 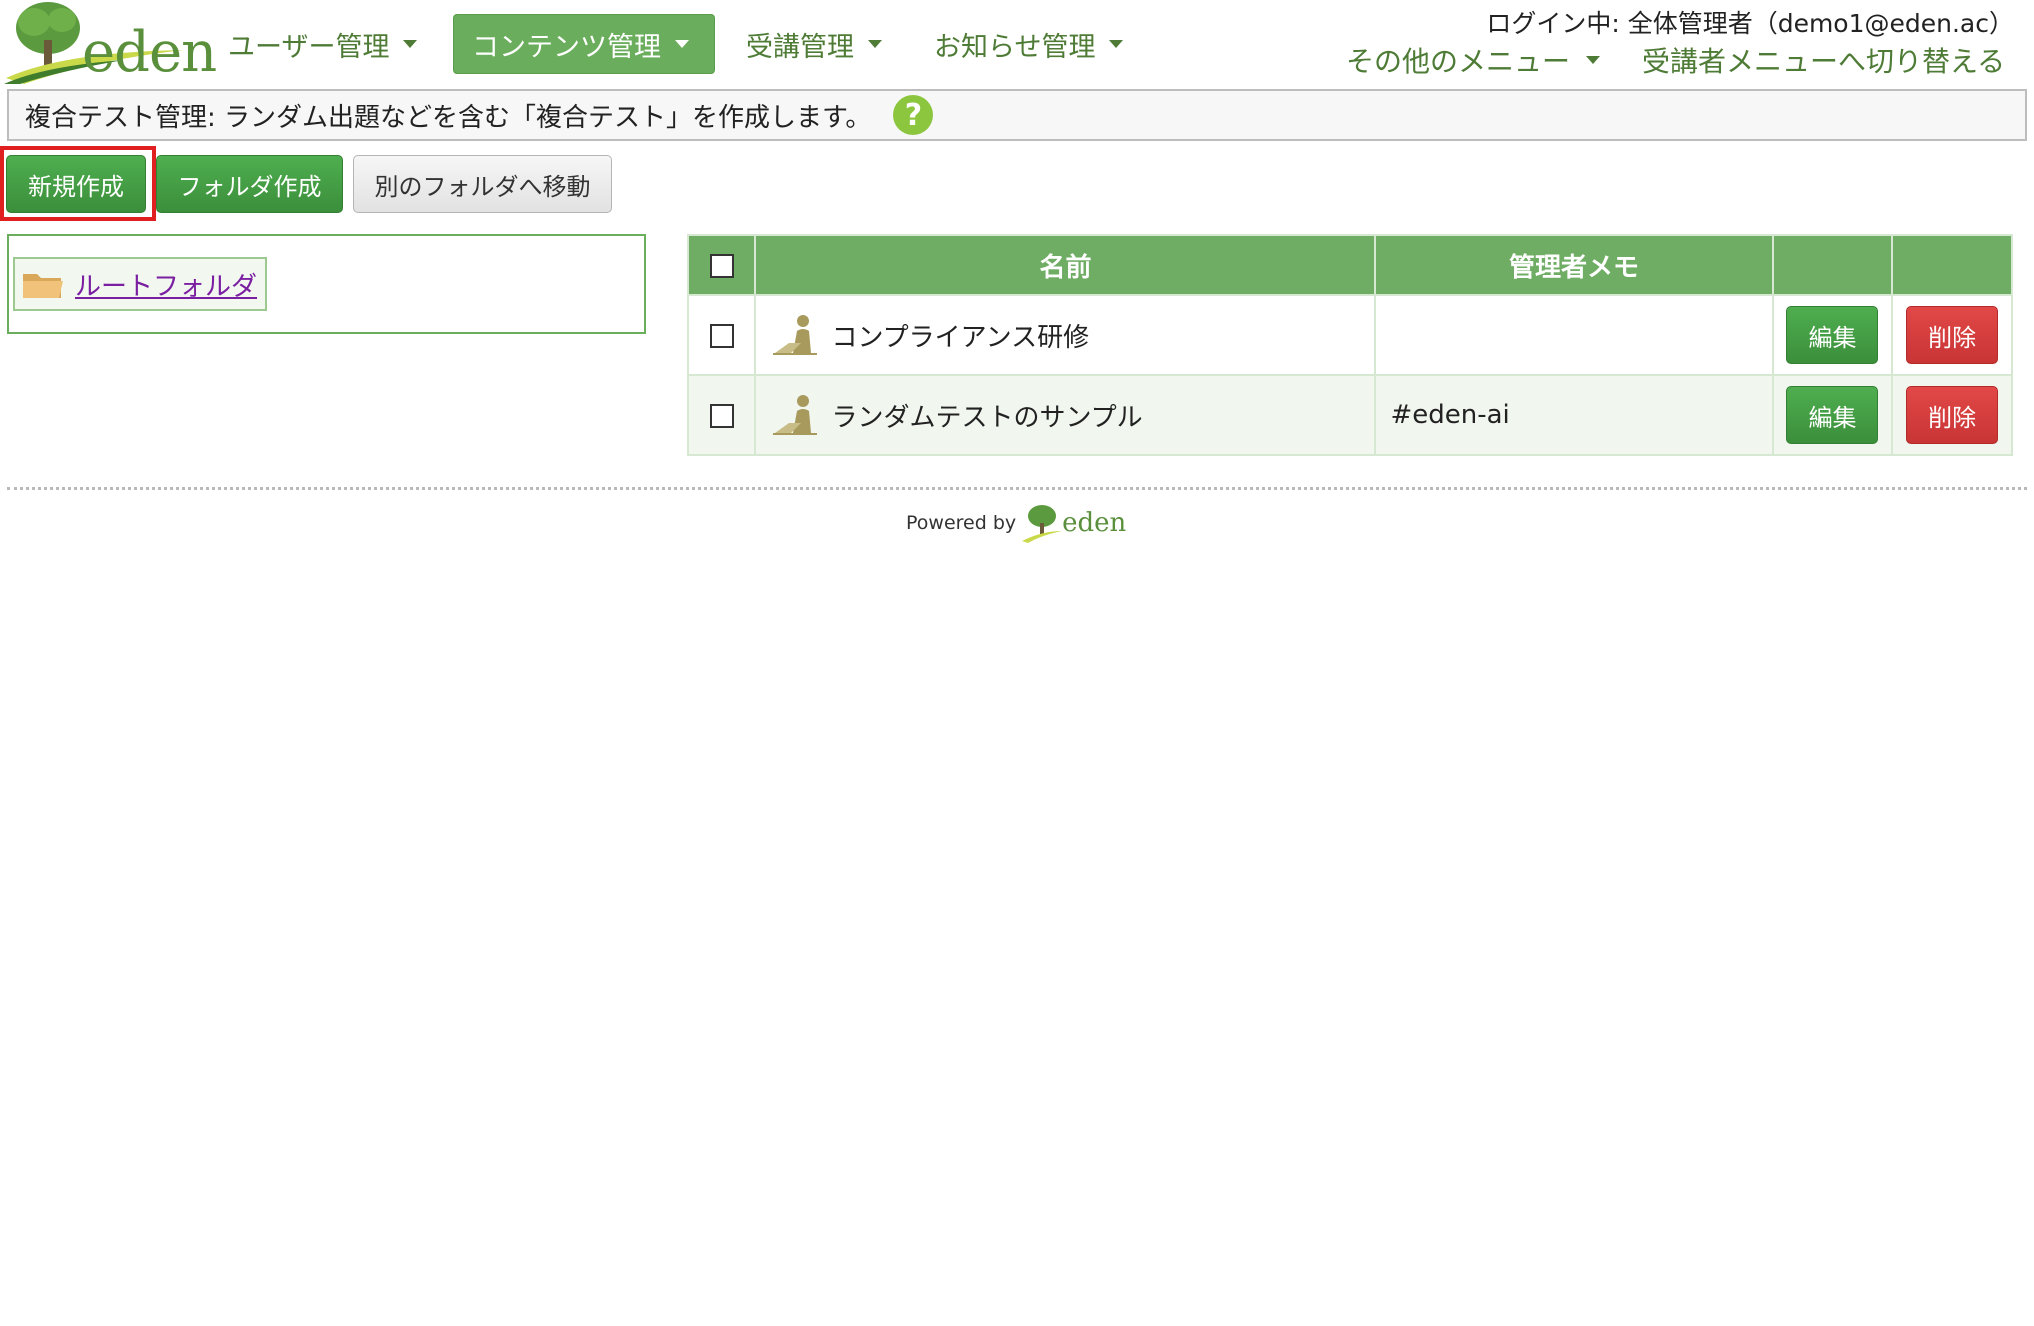 I want to click on powered-by: Powered by eden, so click(x=1016, y=523).